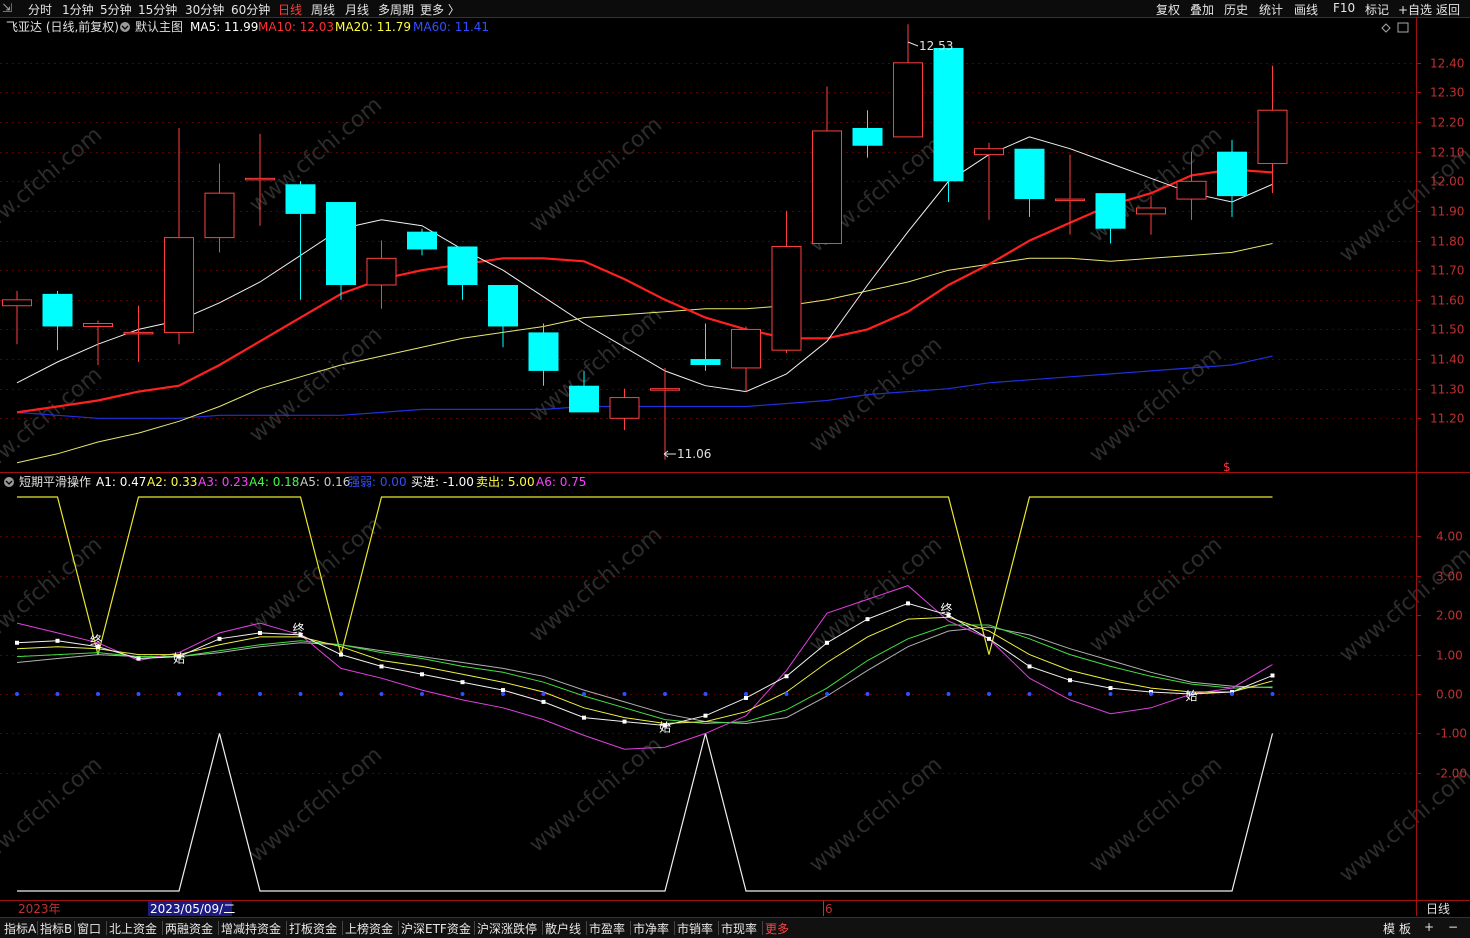  Describe the element at coordinates (1306, 9) in the screenshot. I see `toolbar-button: 画线` at that location.